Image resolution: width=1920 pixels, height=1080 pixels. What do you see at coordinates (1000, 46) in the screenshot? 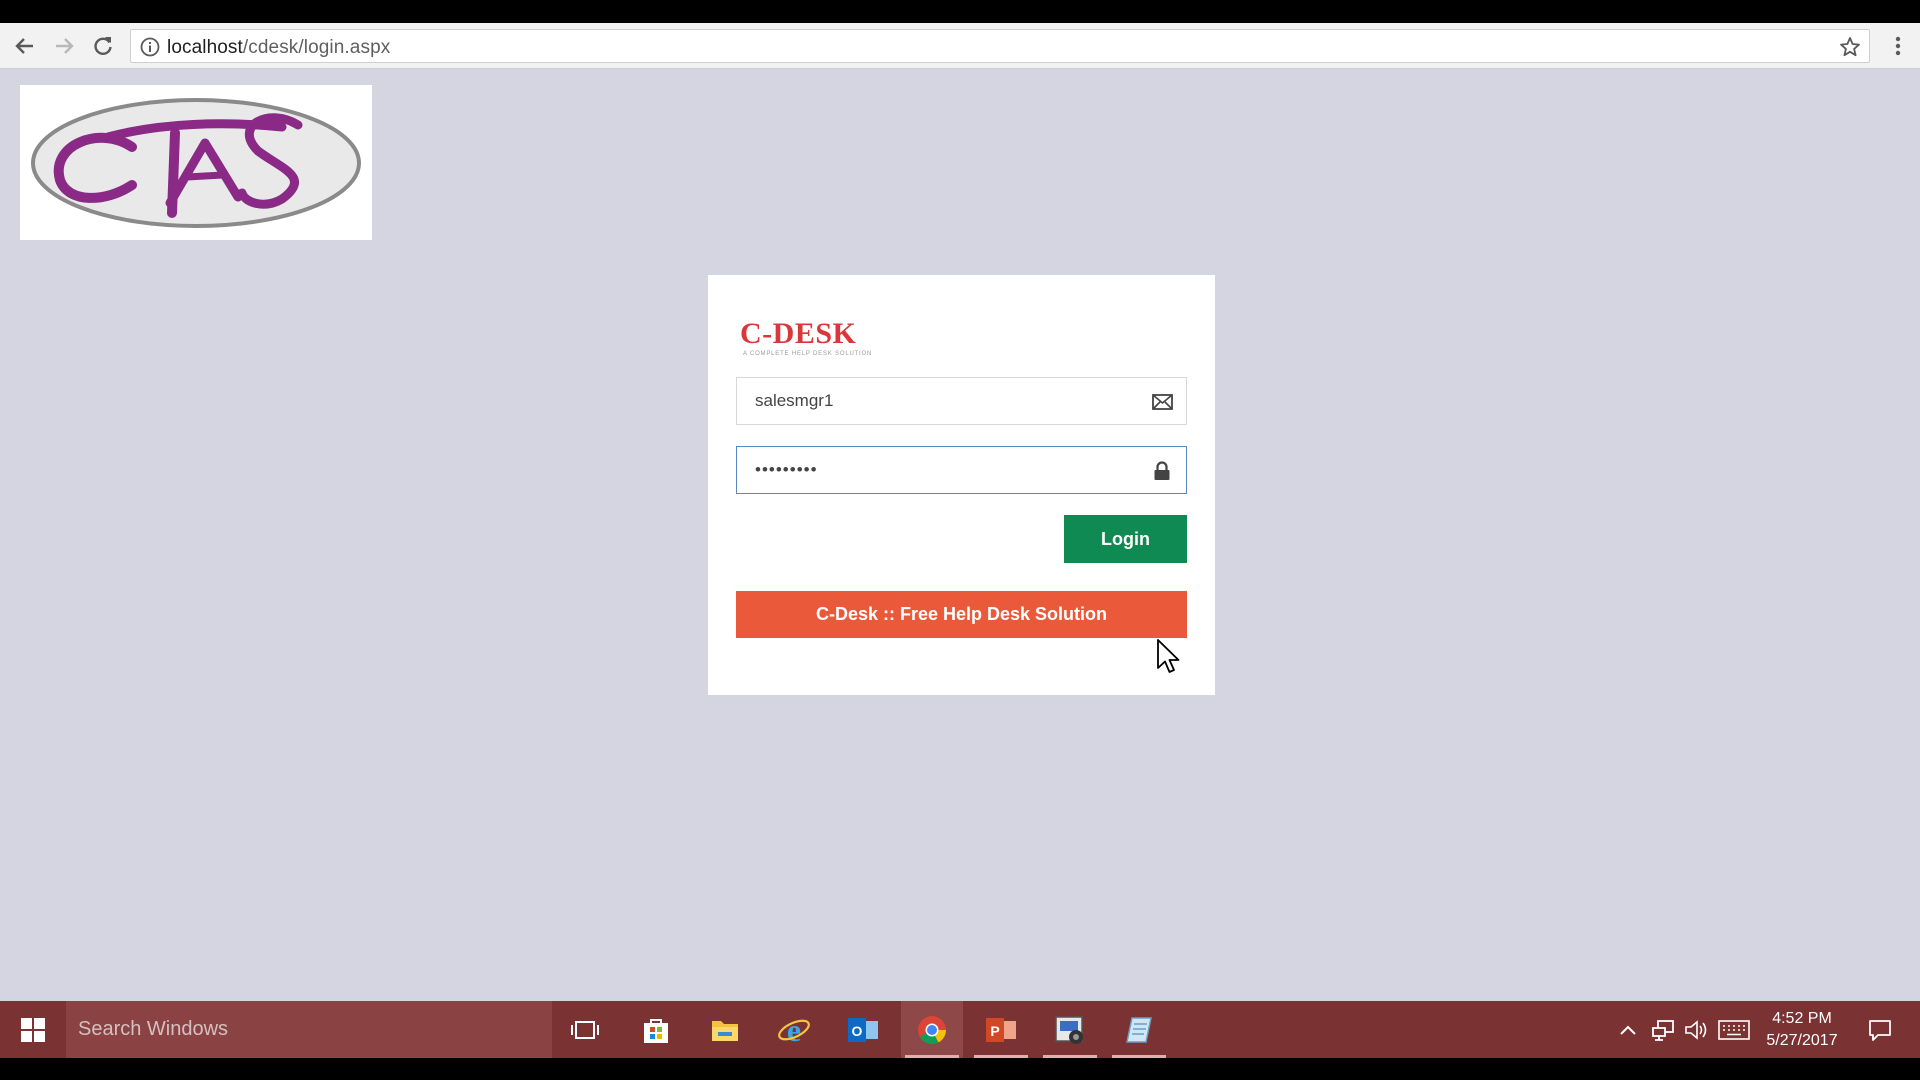
I see `address-bar: localhost/cdesk/login.aspx` at bounding box center [1000, 46].